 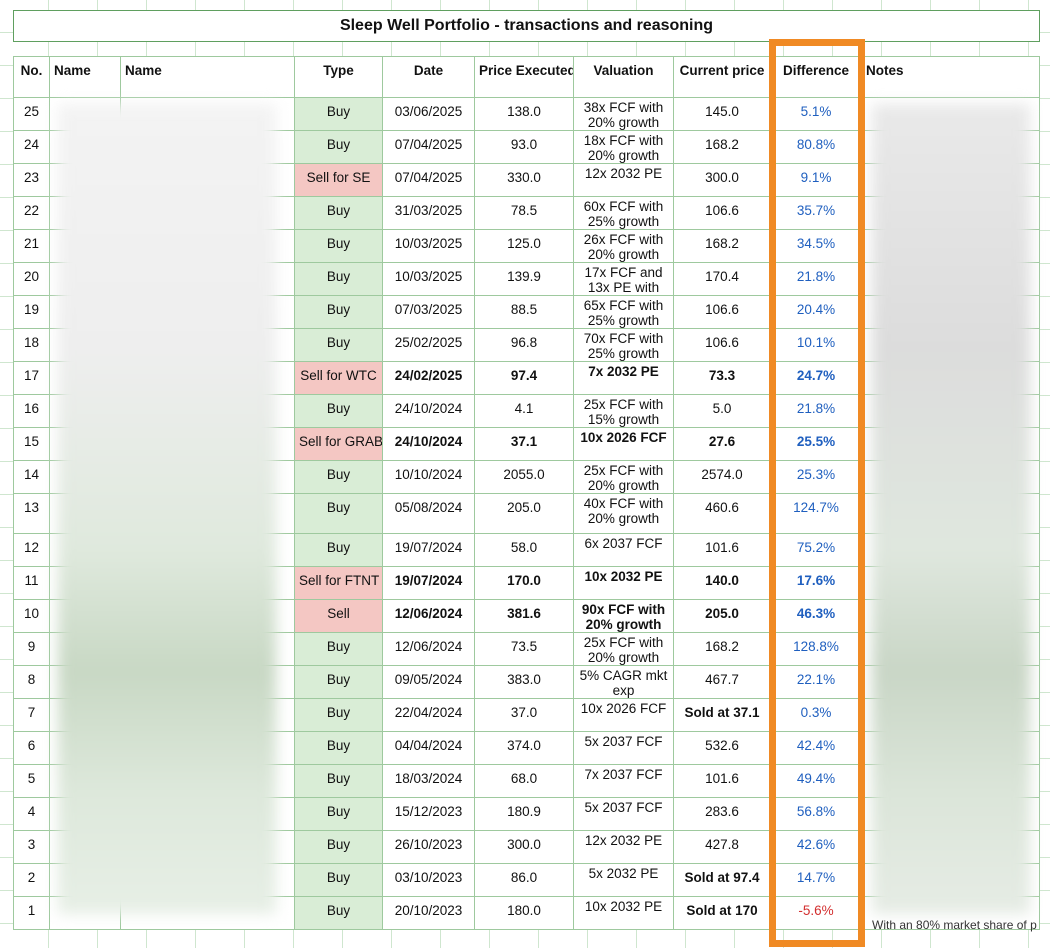 I want to click on cell-date: 31/03/2025, so click(x=429, y=213).